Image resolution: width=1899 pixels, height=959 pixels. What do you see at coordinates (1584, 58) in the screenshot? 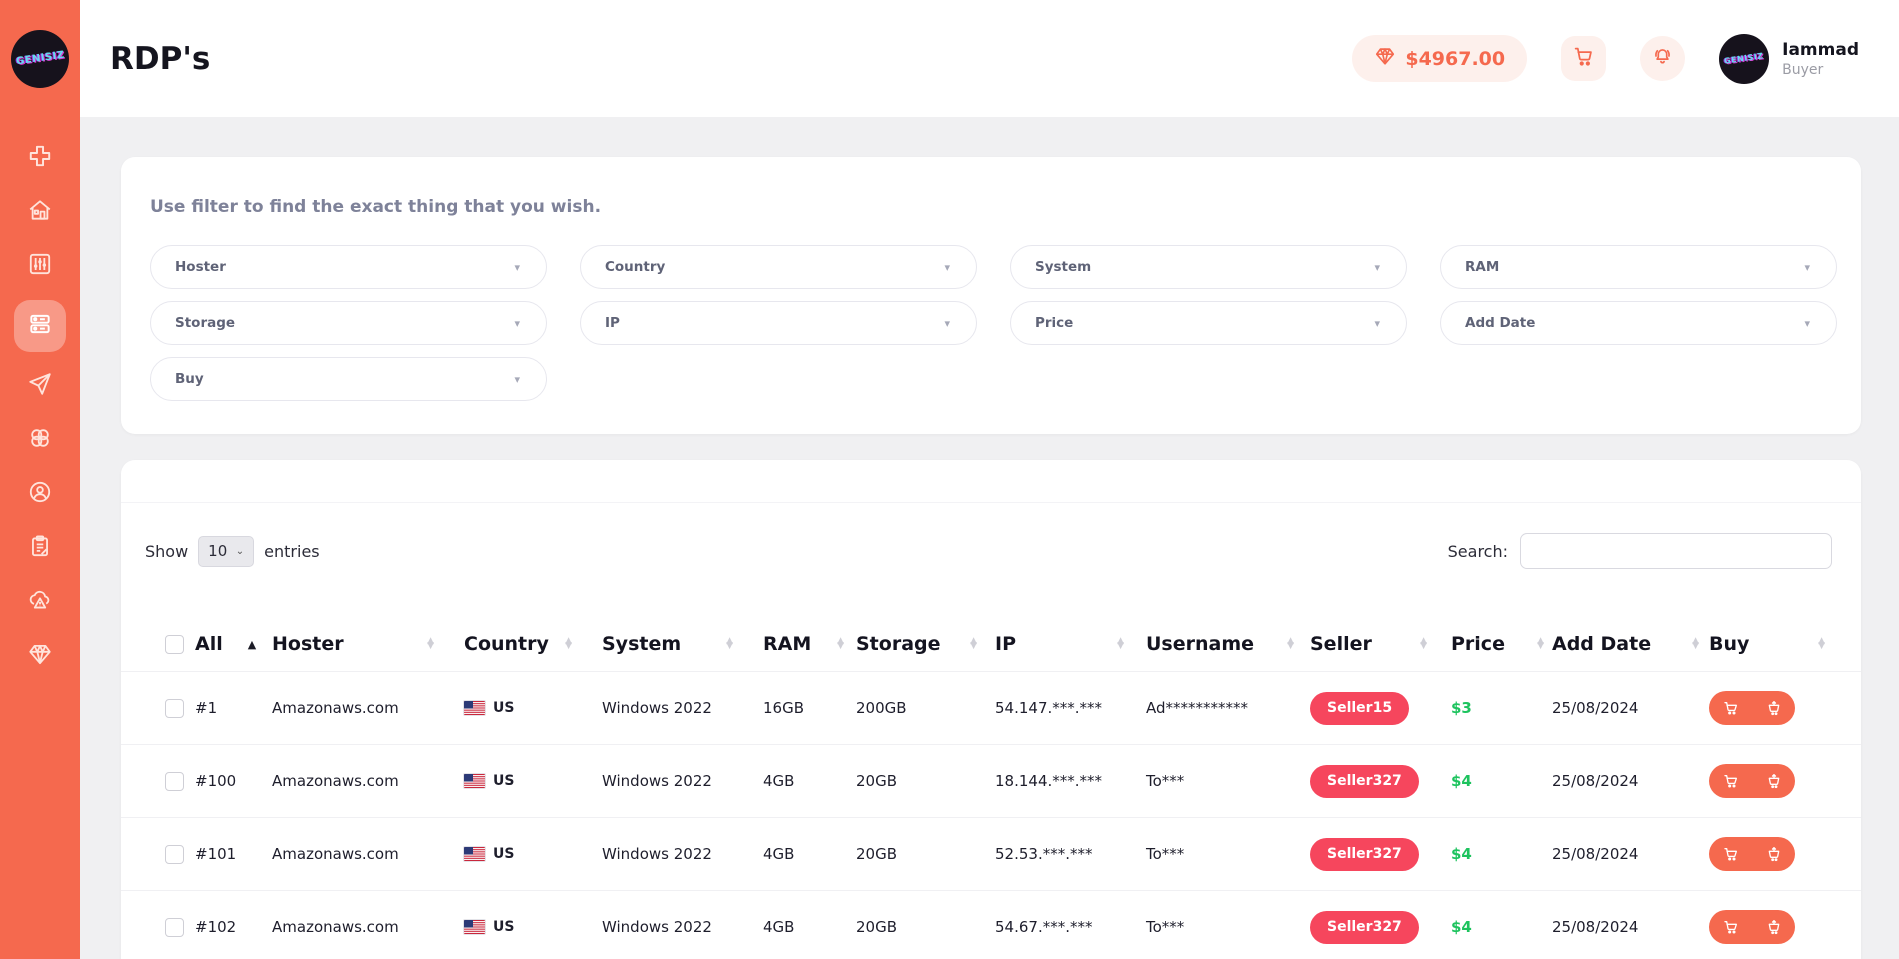
I see `cart-button` at bounding box center [1584, 58].